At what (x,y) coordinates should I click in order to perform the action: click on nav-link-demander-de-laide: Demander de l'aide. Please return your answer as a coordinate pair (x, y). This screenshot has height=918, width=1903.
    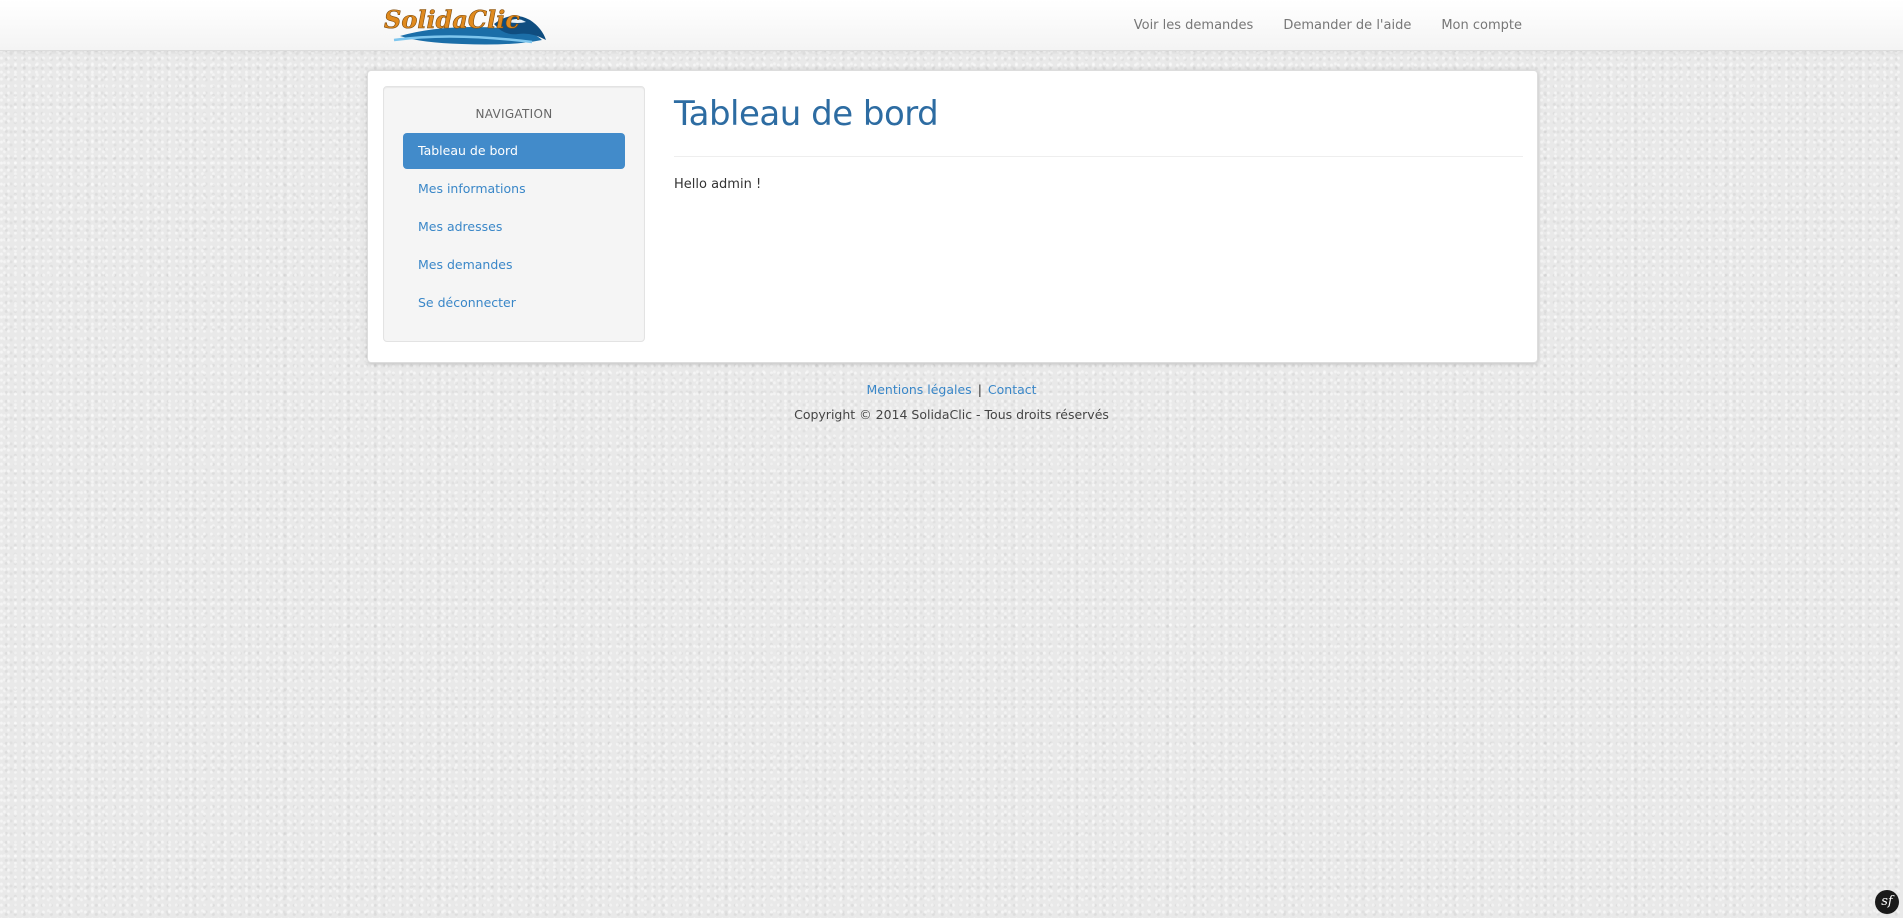
    Looking at the image, I should click on (1347, 25).